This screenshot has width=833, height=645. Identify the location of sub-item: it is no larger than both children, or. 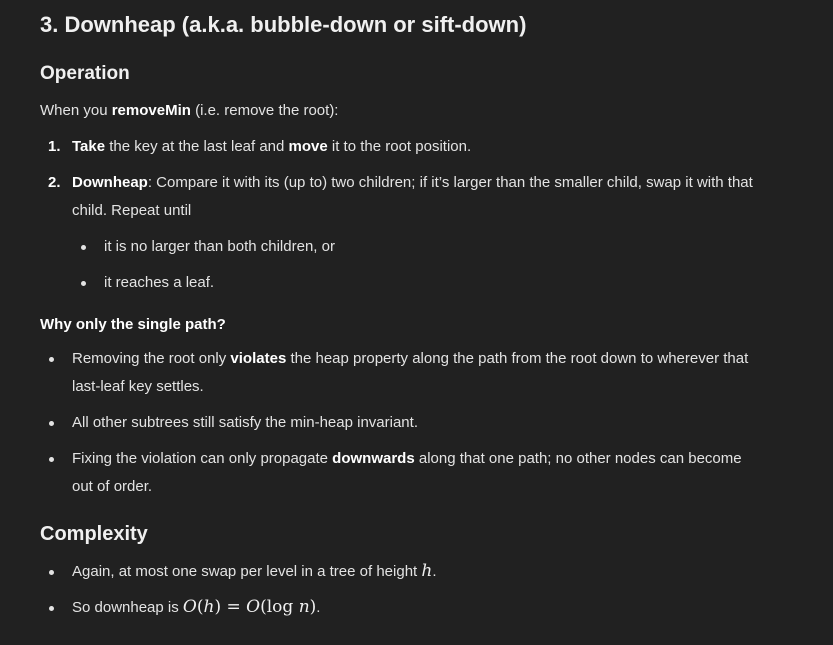
(219, 246).